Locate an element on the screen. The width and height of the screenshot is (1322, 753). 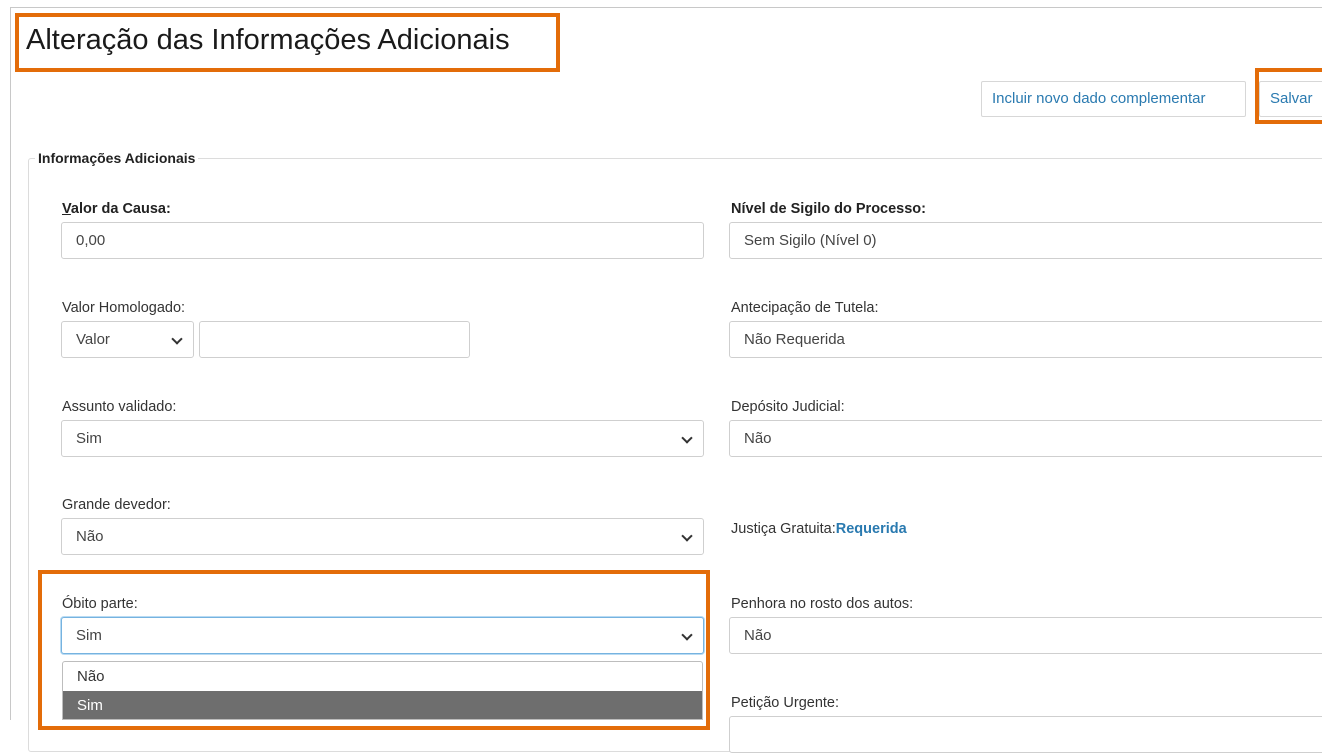
claim-value-text: 0,00 is located at coordinates (91, 240).